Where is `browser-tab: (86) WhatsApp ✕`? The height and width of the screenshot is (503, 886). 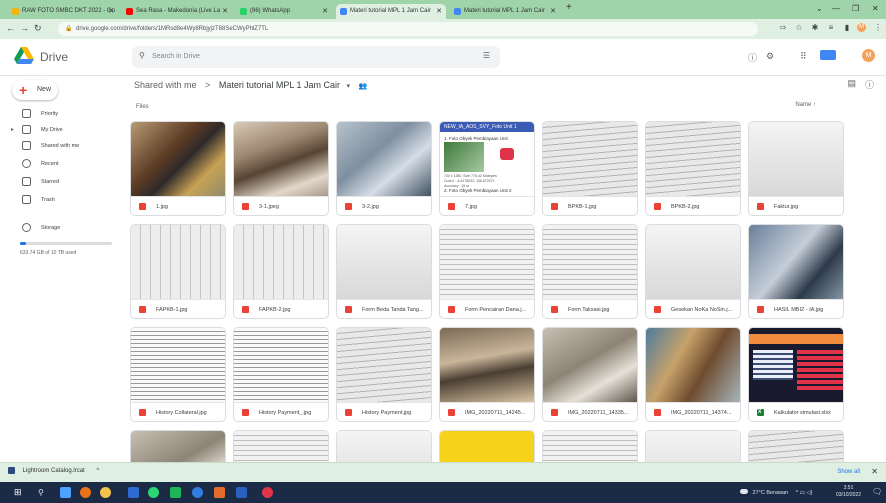 browser-tab: (86) WhatsApp ✕ is located at coordinates (284, 11).